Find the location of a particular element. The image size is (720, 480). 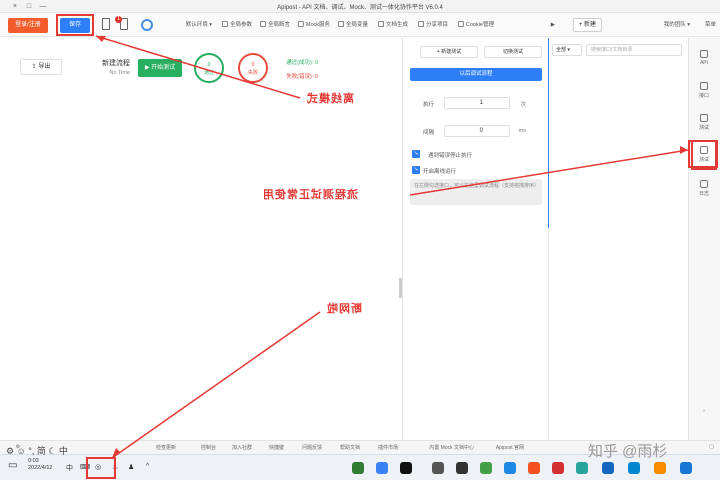

arrow-head is located at coordinates (684, 150).